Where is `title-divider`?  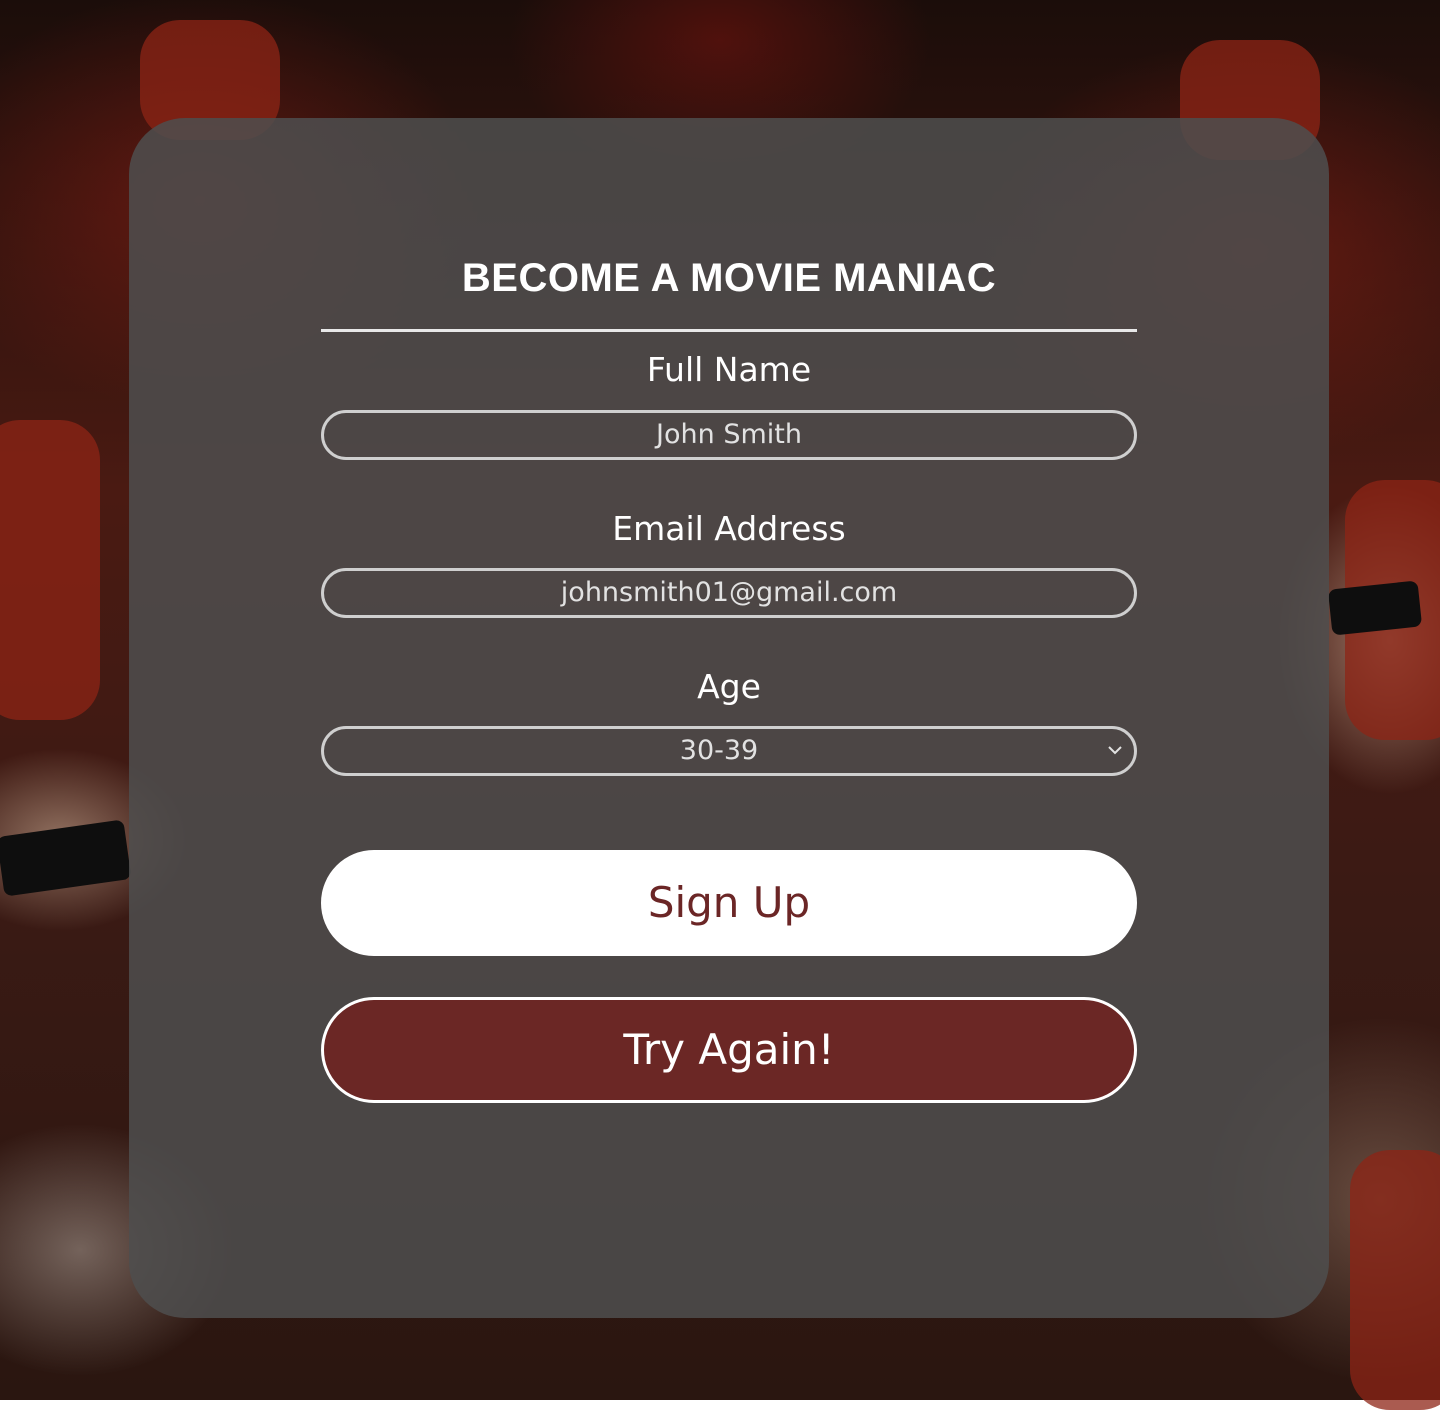
title-divider is located at coordinates (729, 330).